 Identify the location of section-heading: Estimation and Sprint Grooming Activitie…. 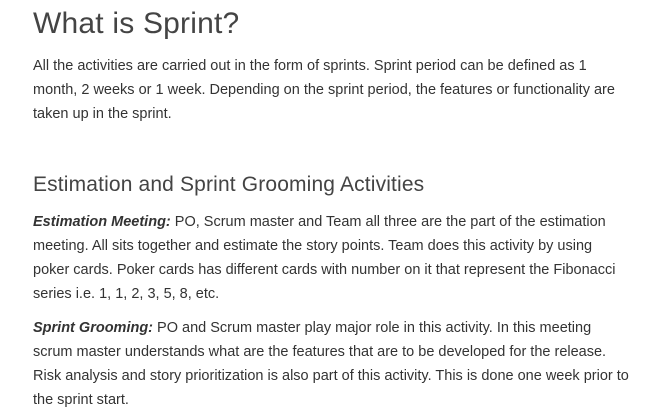
(229, 184).